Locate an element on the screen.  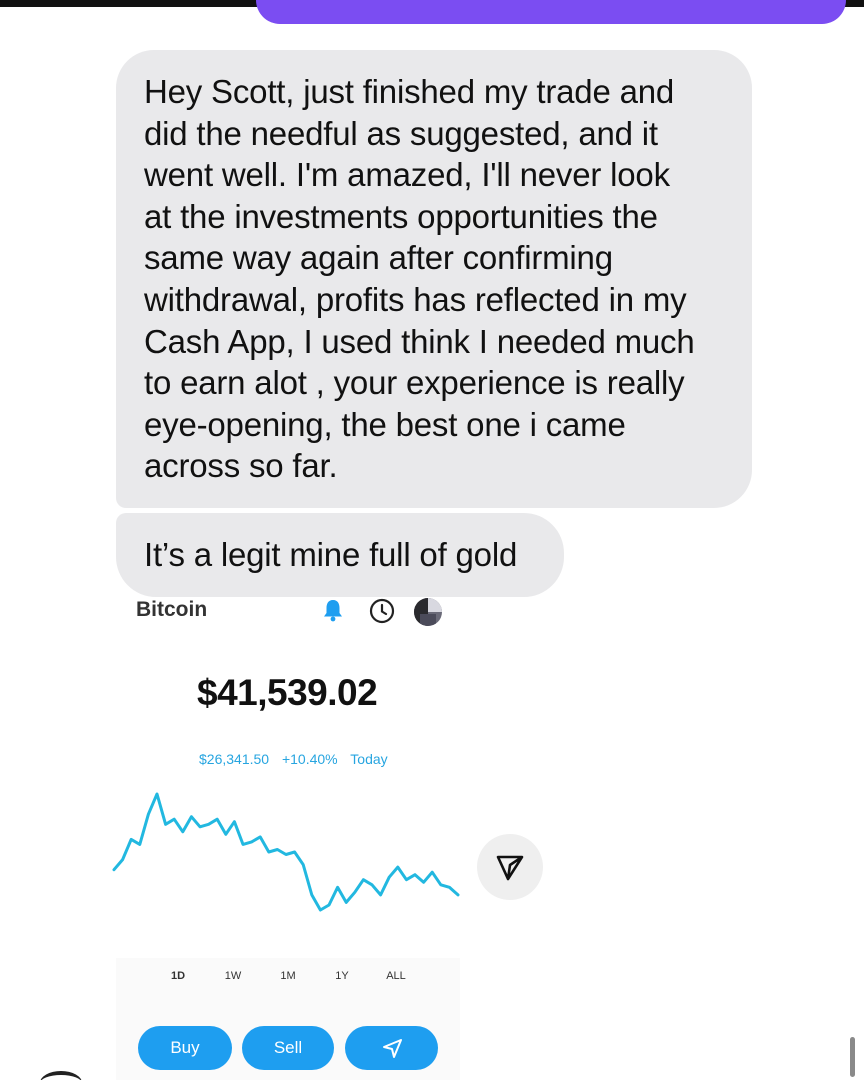
asset-price: $41,539.02 is located at coordinates (287, 692).